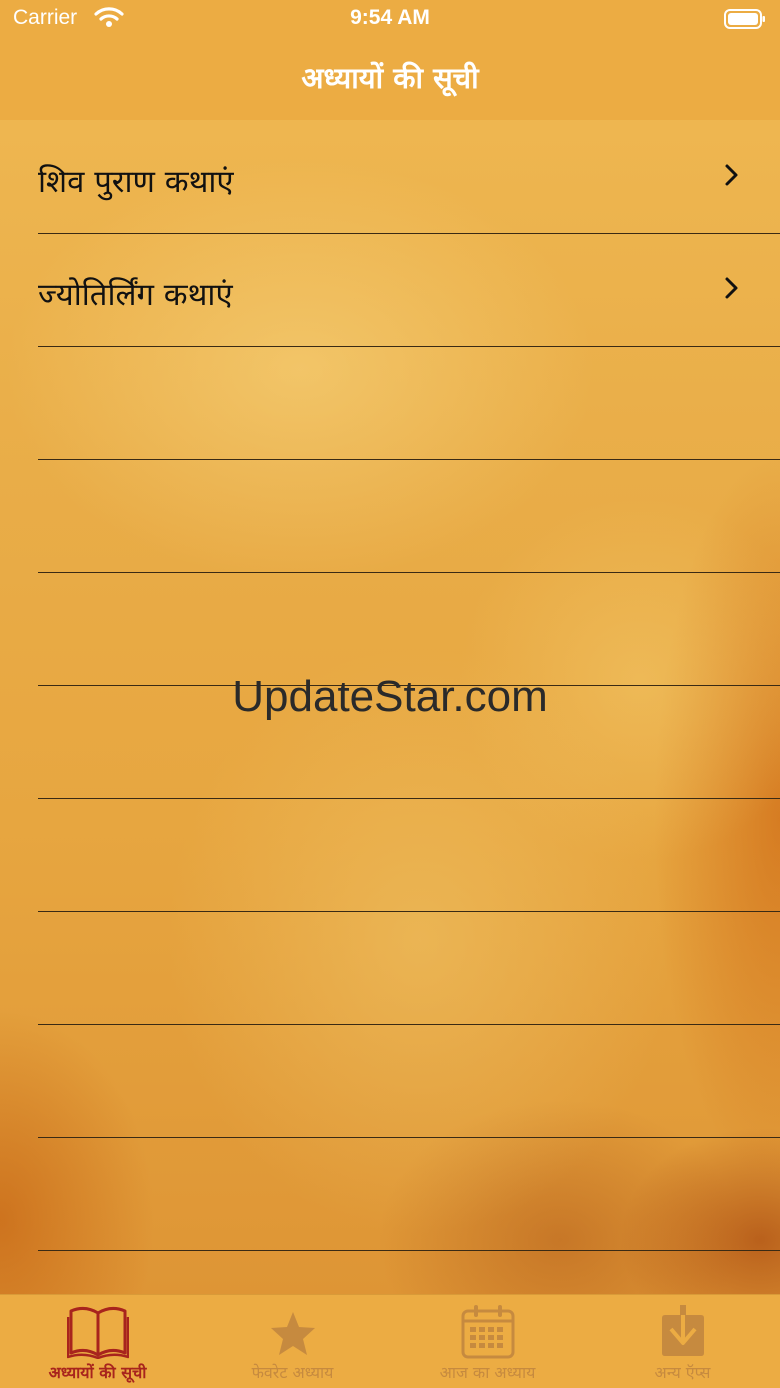 The image size is (780, 1388). What do you see at coordinates (487, 1332) in the screenshot?
I see `calendar-icon` at bounding box center [487, 1332].